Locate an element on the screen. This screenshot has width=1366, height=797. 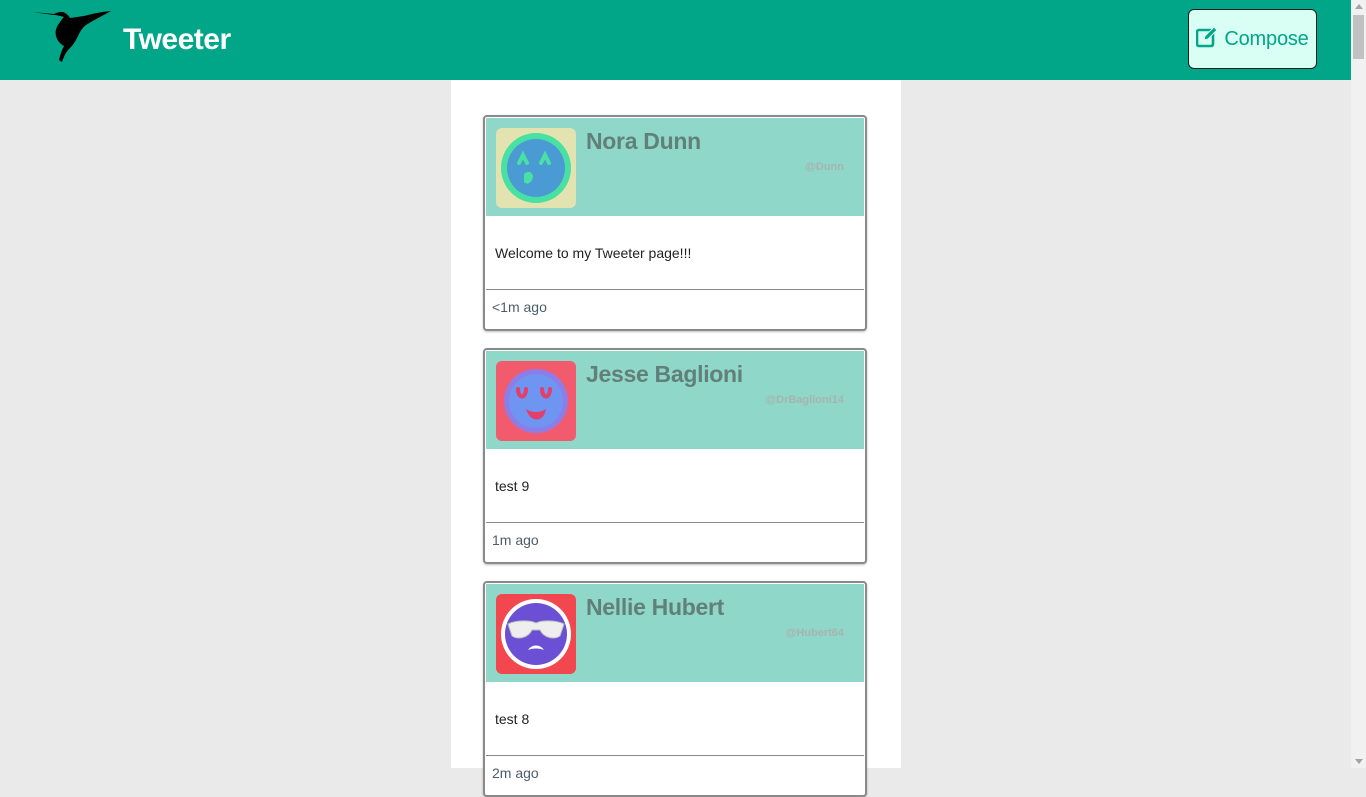
tweet-text: test 9 is located at coordinates (512, 486).